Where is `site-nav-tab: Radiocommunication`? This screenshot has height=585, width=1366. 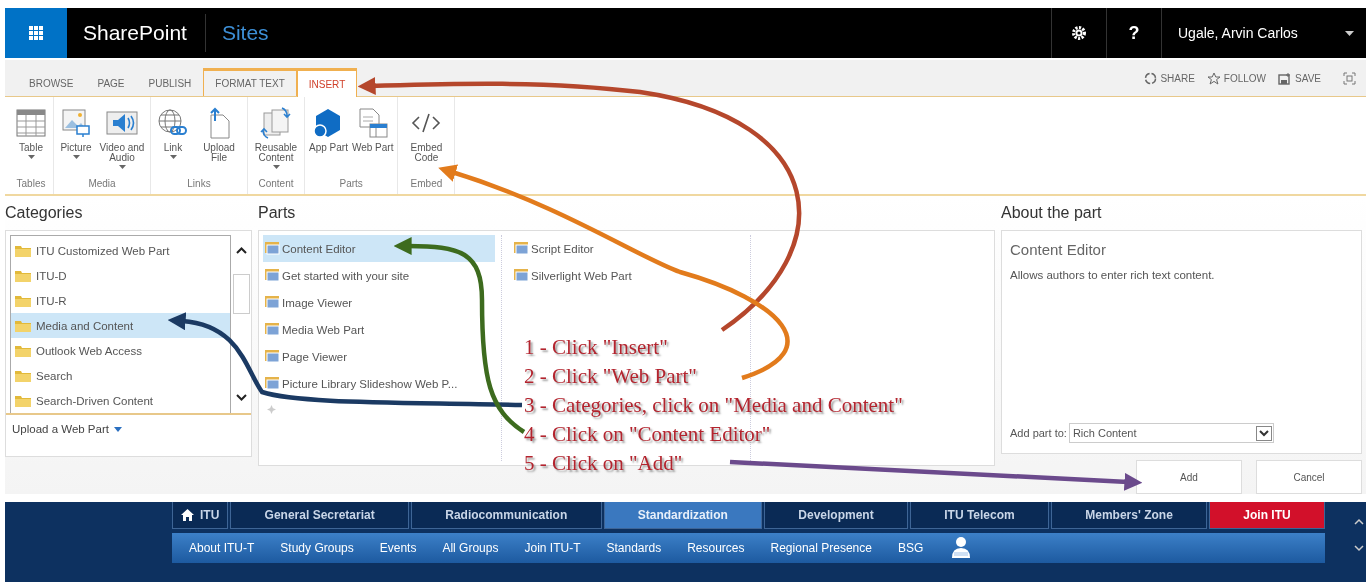
site-nav-tab: Radiocommunication is located at coordinates (506, 515).